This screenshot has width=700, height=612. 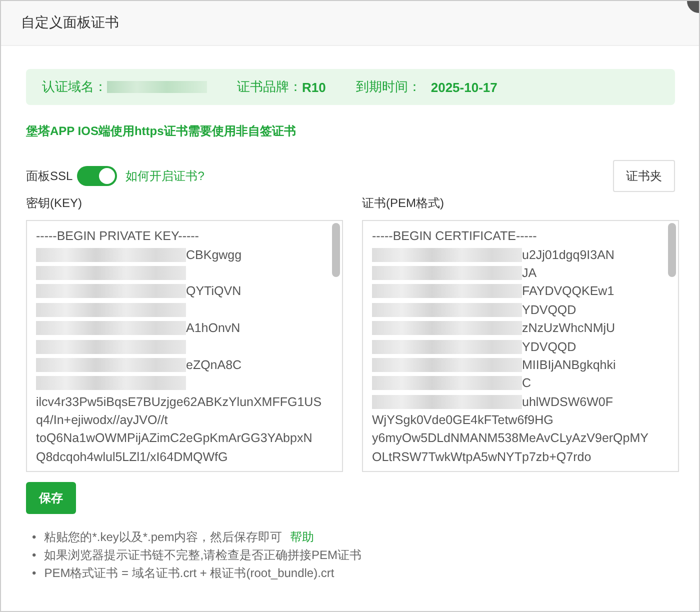 I want to click on code-line: toQ6Na1wOWMPijAZimC2eGpKmArGG3YAbpxN, so click(x=174, y=438).